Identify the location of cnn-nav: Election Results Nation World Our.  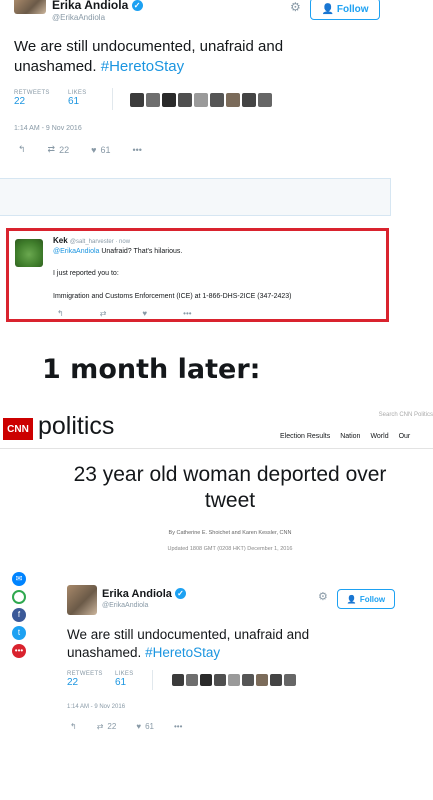
(345, 436).